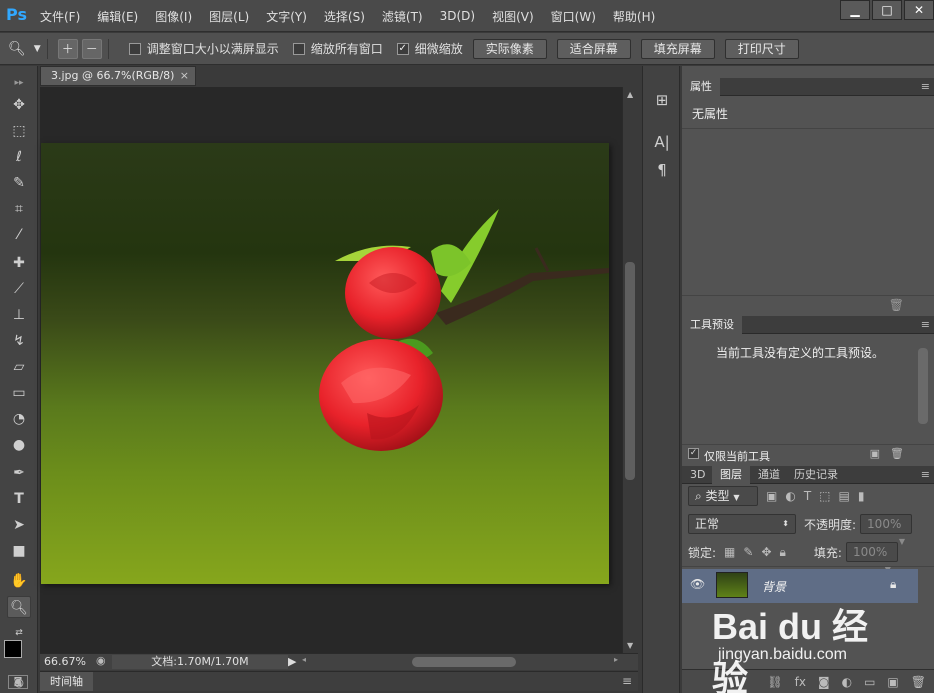 This screenshot has width=934, height=693. Describe the element at coordinates (402, 48) in the screenshot. I see `checkbox-box-checked: ✓` at that location.